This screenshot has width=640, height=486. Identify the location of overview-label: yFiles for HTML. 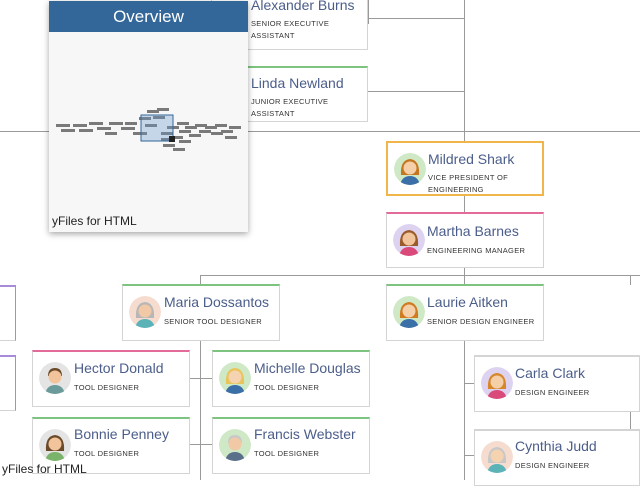
(94, 221).